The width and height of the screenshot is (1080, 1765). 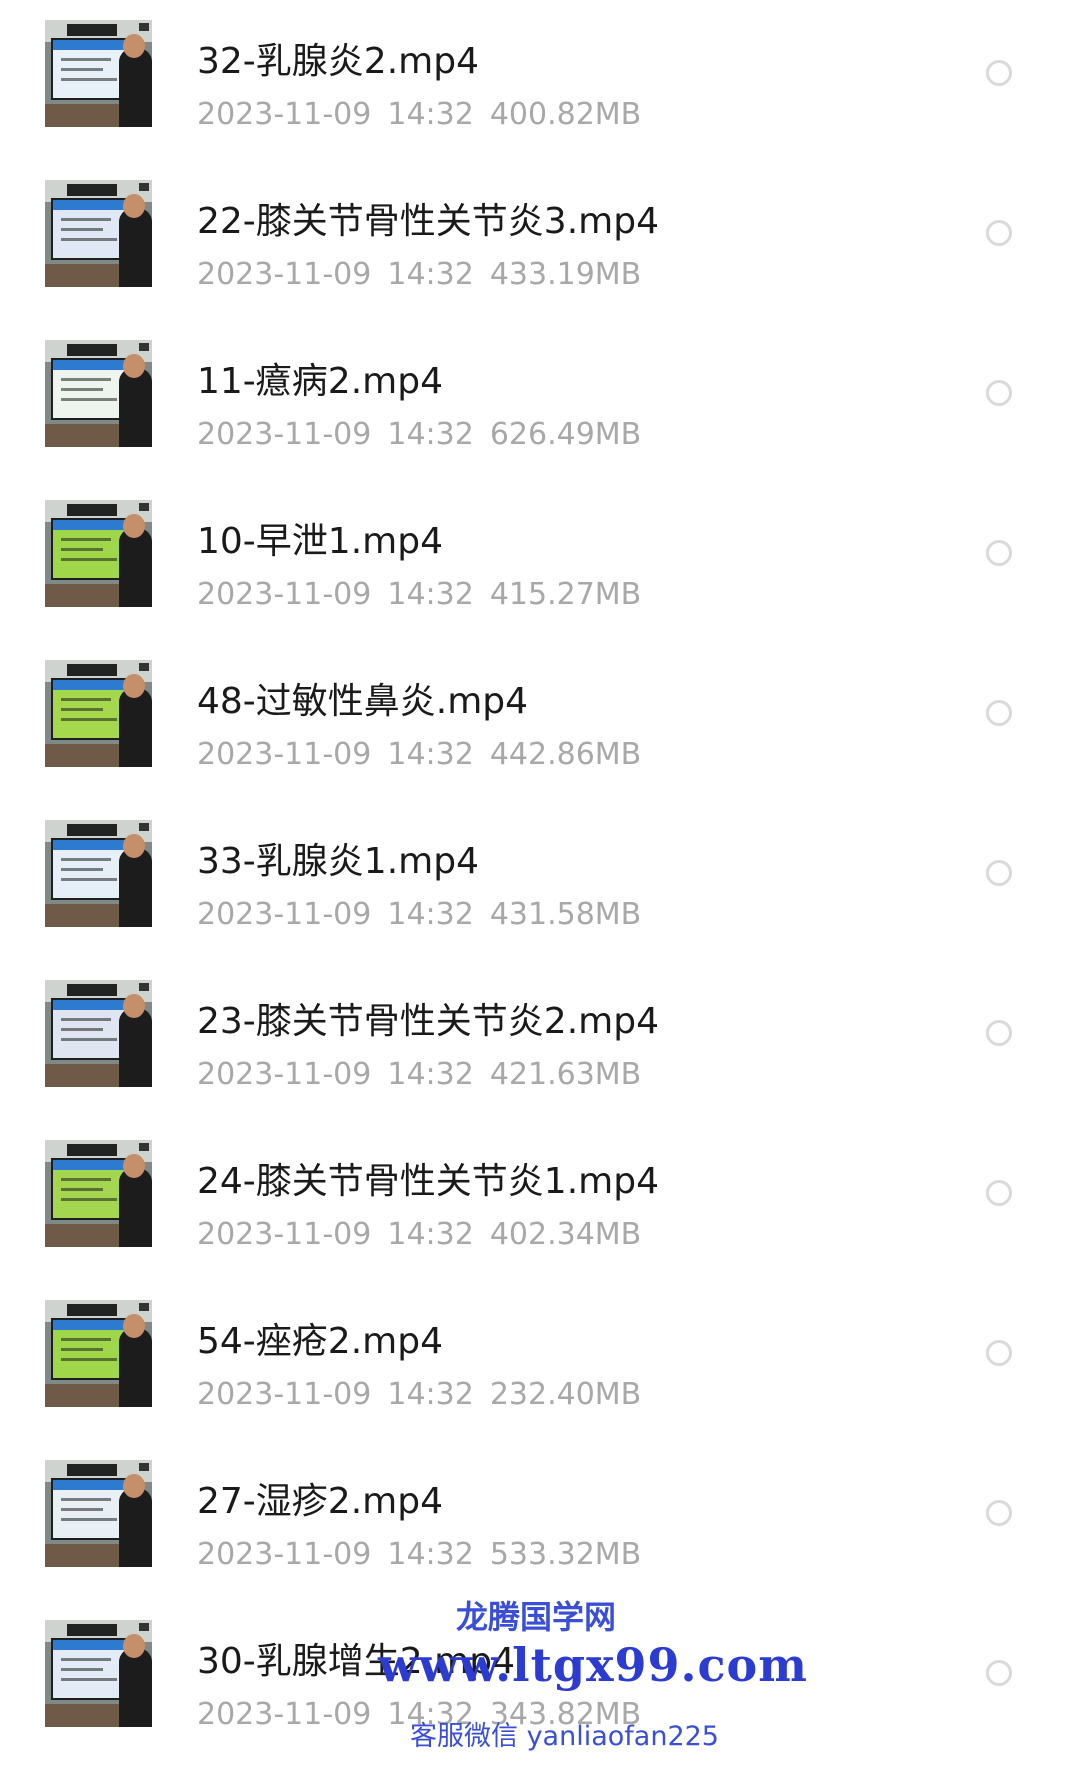 I want to click on file-name: 32-乳腺炎2.mp4, so click(x=338, y=61).